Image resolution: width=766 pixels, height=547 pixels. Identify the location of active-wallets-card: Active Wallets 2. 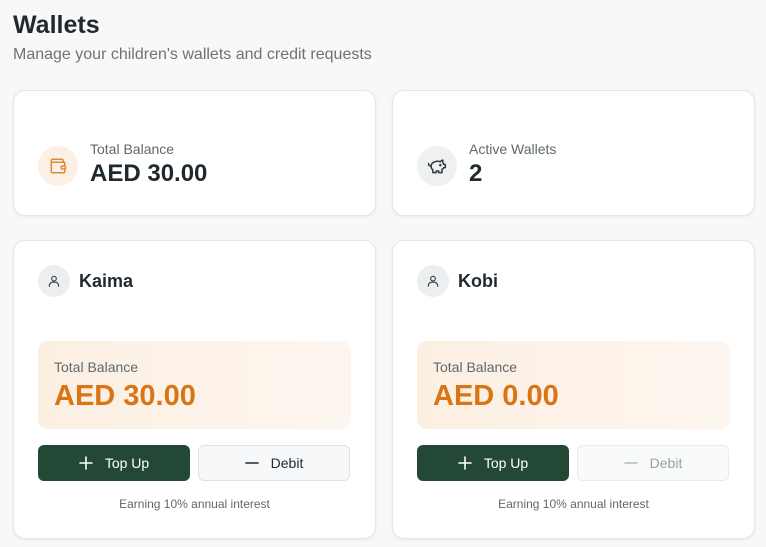
(573, 153).